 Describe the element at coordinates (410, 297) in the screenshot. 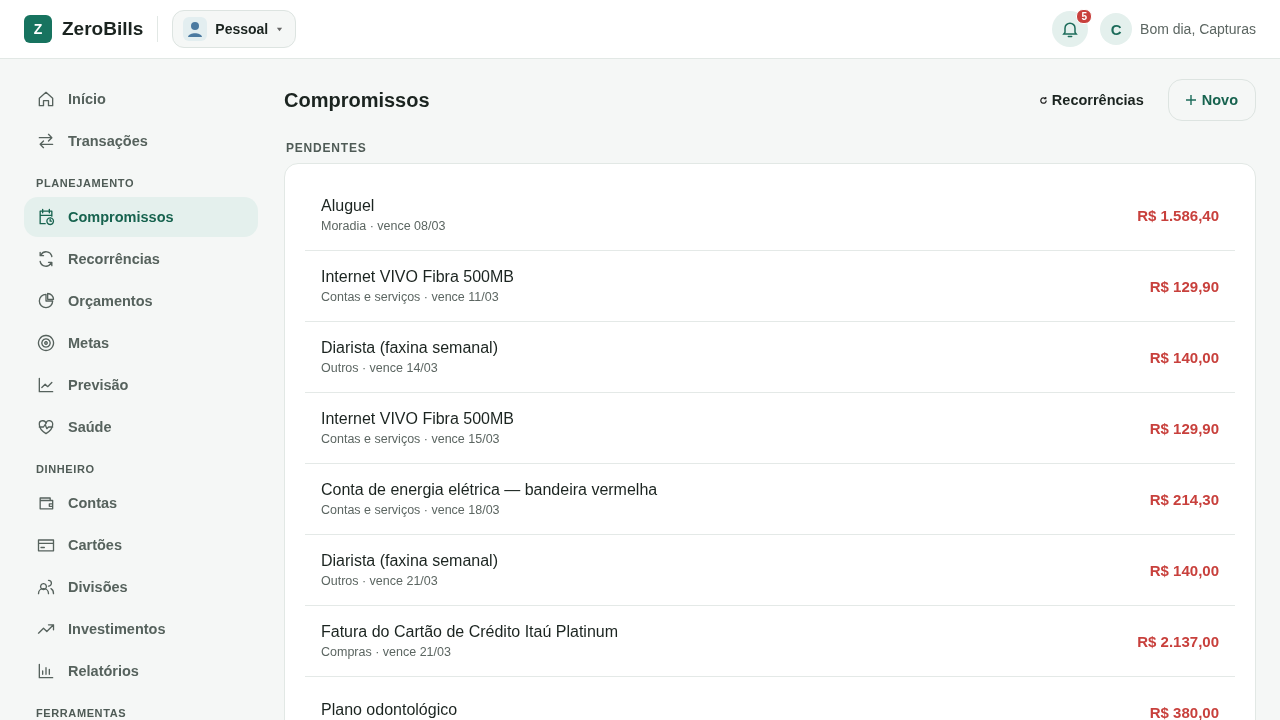

I see `commitment-detail: Contas e serviços · vence 11/03` at that location.